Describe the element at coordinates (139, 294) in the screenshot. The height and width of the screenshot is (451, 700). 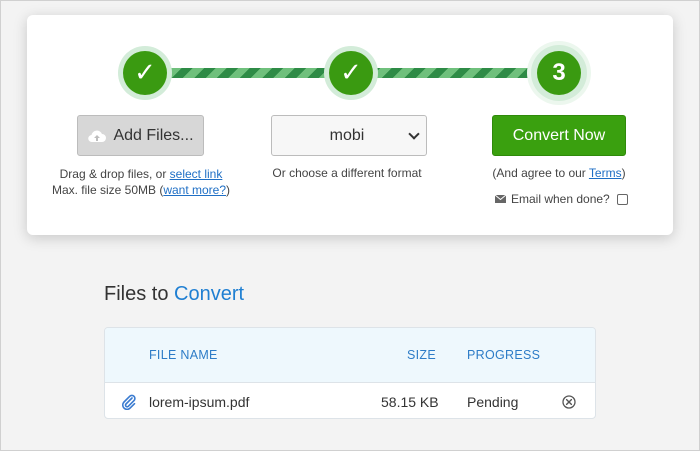
I see `title-plain: Files to` at that location.